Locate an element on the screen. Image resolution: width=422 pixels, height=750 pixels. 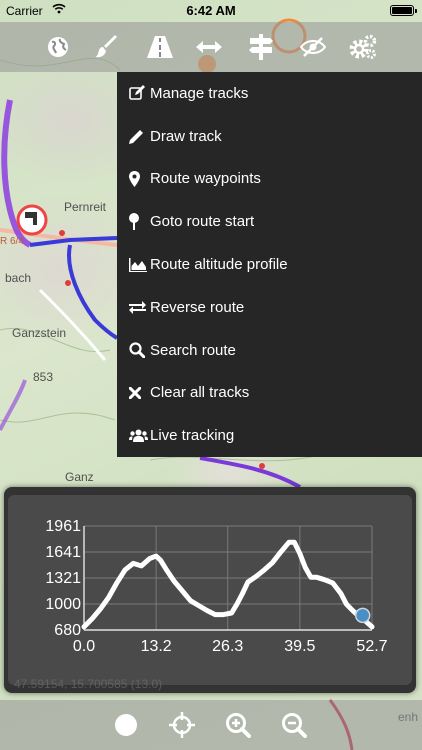
signpost-icon is located at coordinates (261, 47).